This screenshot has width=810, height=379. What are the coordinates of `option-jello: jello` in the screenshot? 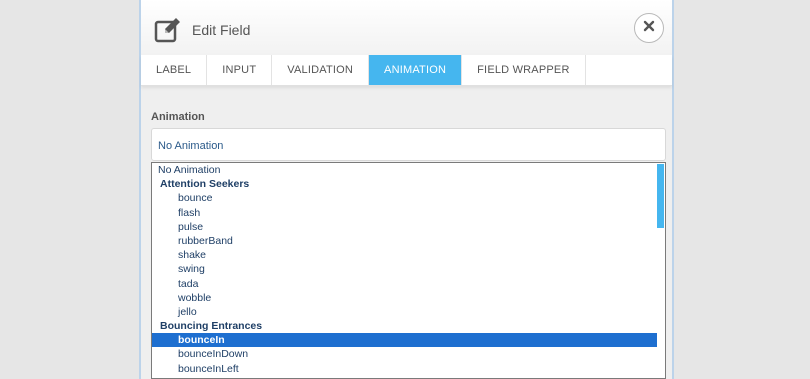 It's located at (408, 312).